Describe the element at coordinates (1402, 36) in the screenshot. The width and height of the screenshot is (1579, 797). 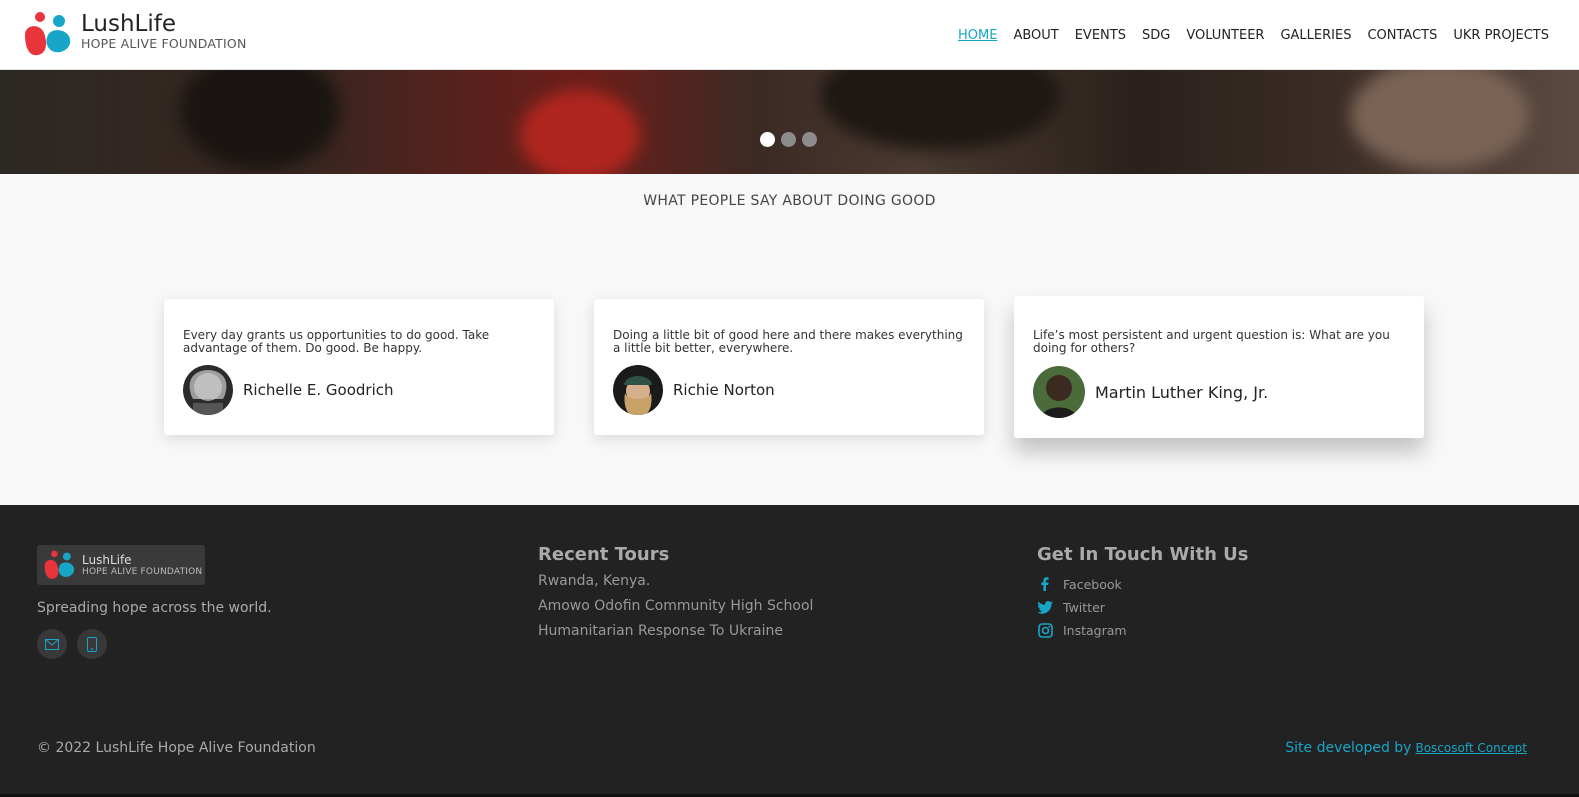
I see `nav-contacts: CONTACTS` at that location.